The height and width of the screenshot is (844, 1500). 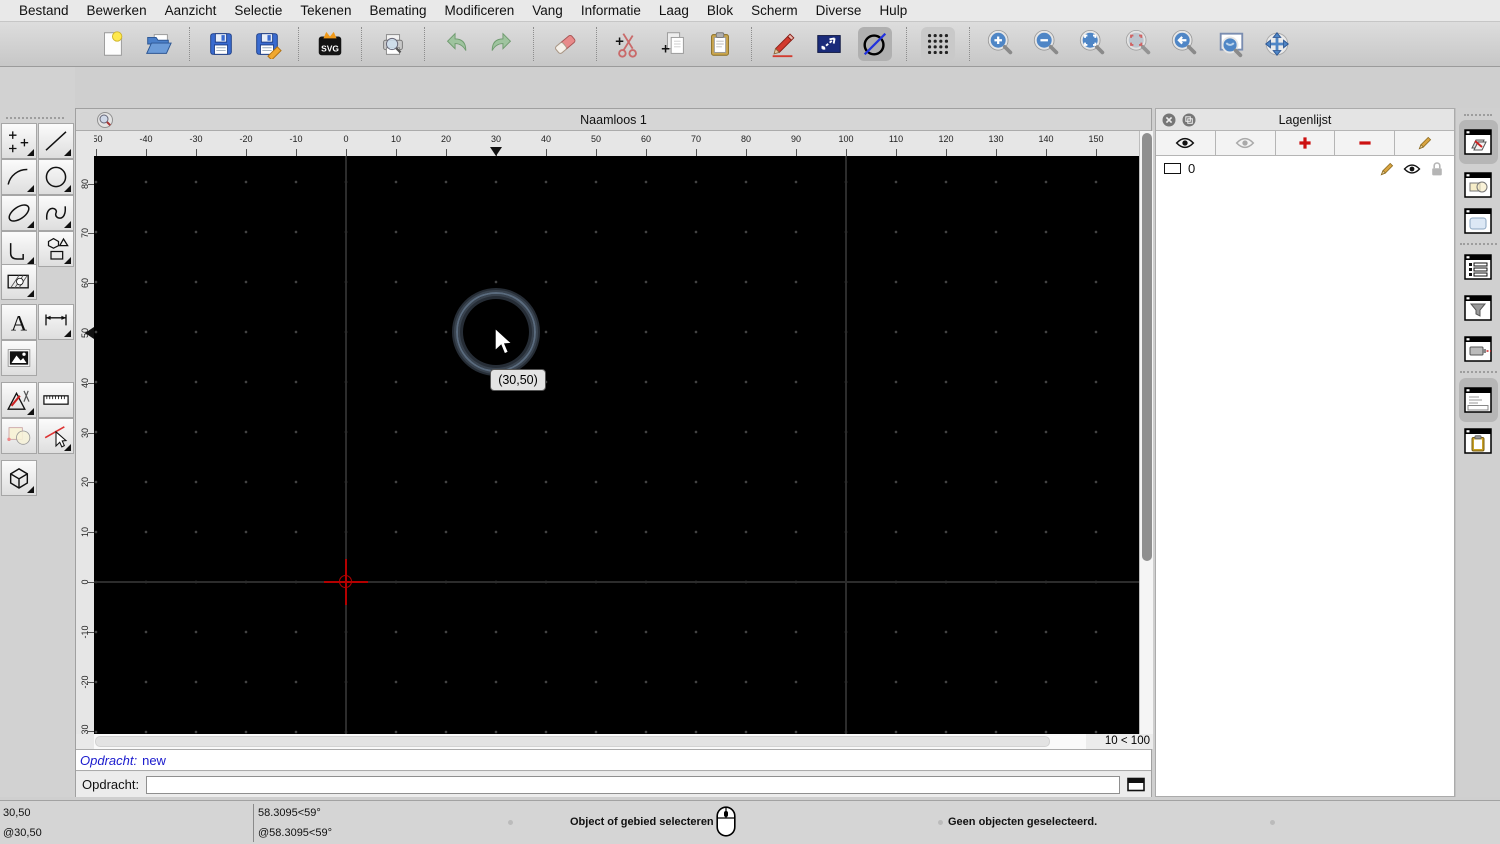 I want to click on line-tool, so click(x=56, y=141).